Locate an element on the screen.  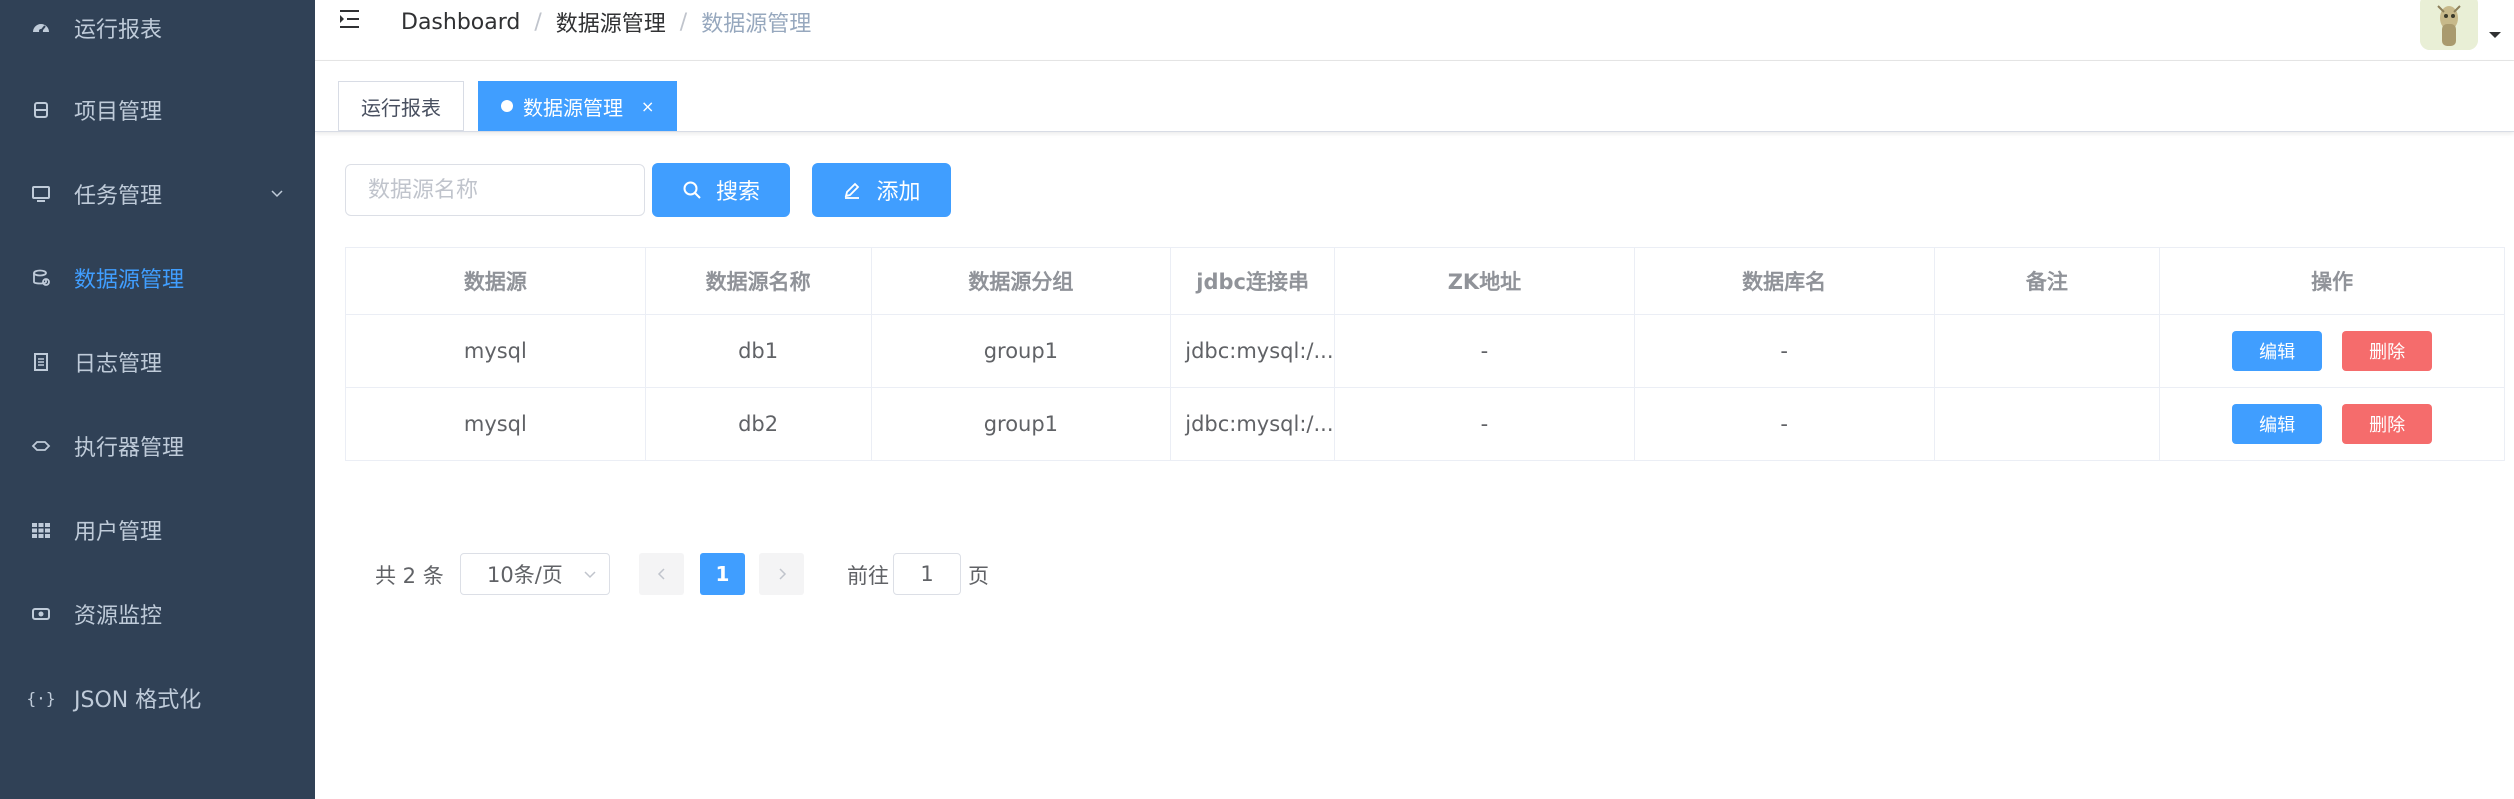
page-size-value: 10条/页 is located at coordinates (525, 575).